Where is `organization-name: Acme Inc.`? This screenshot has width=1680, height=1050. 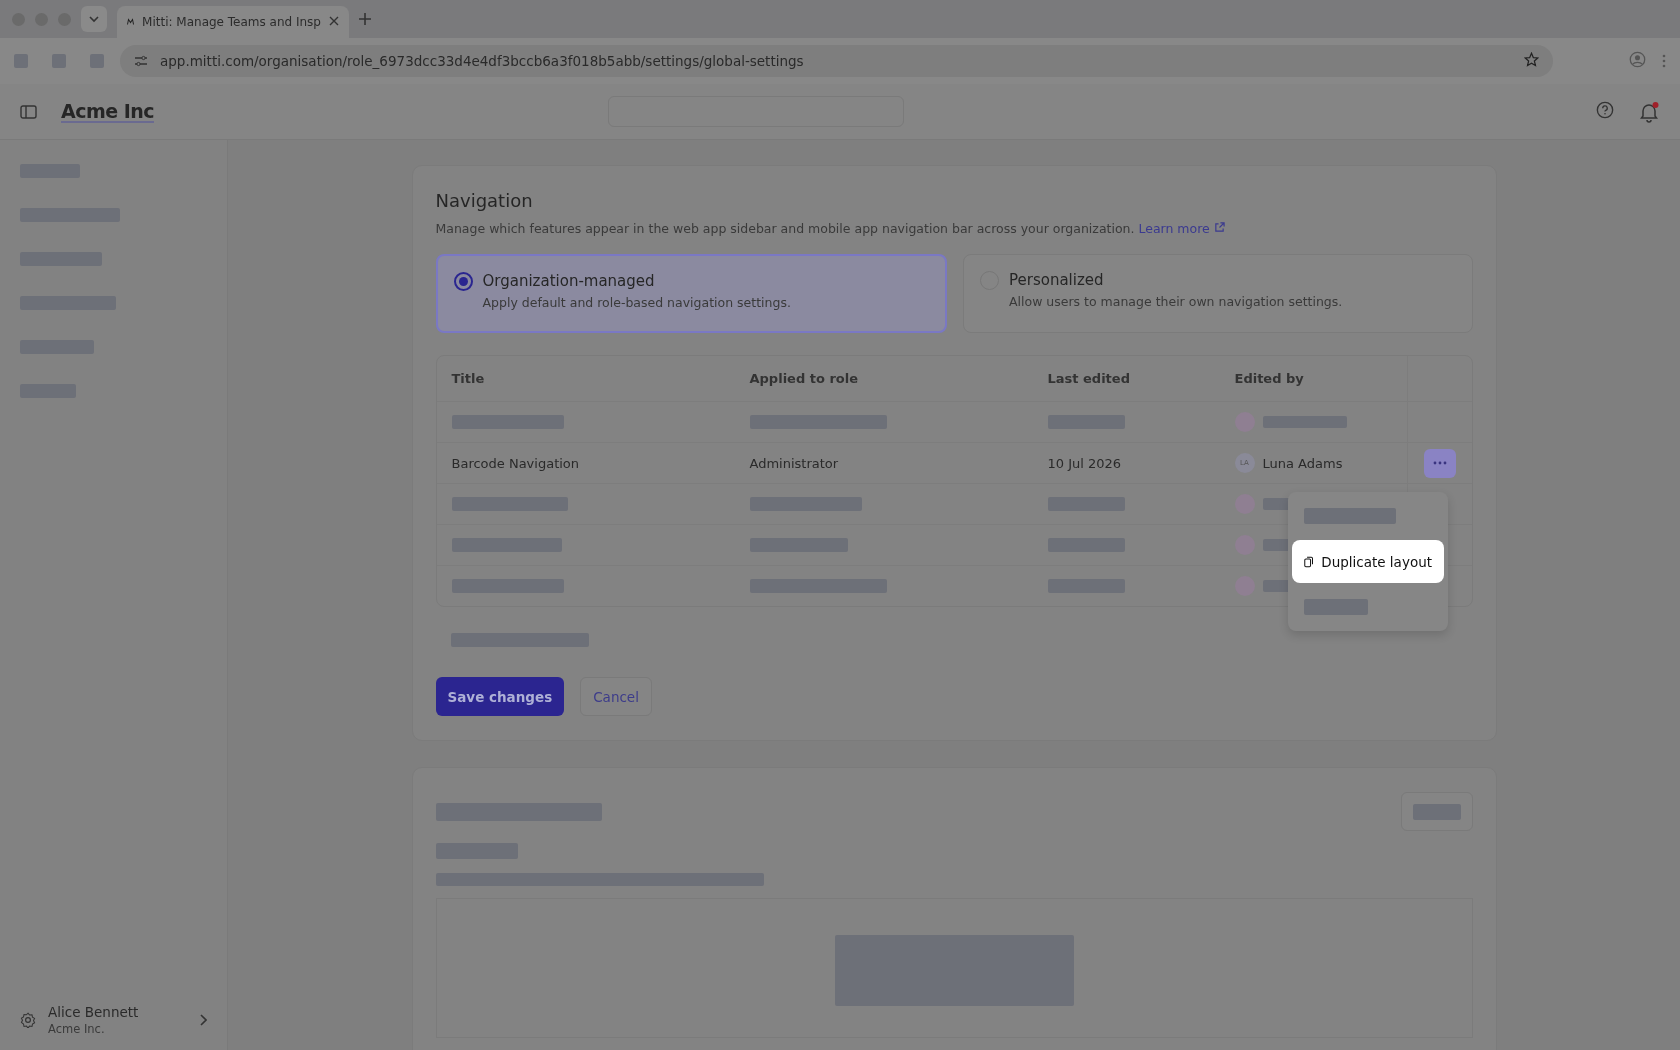
organization-name: Acme Inc. is located at coordinates (77, 1029).